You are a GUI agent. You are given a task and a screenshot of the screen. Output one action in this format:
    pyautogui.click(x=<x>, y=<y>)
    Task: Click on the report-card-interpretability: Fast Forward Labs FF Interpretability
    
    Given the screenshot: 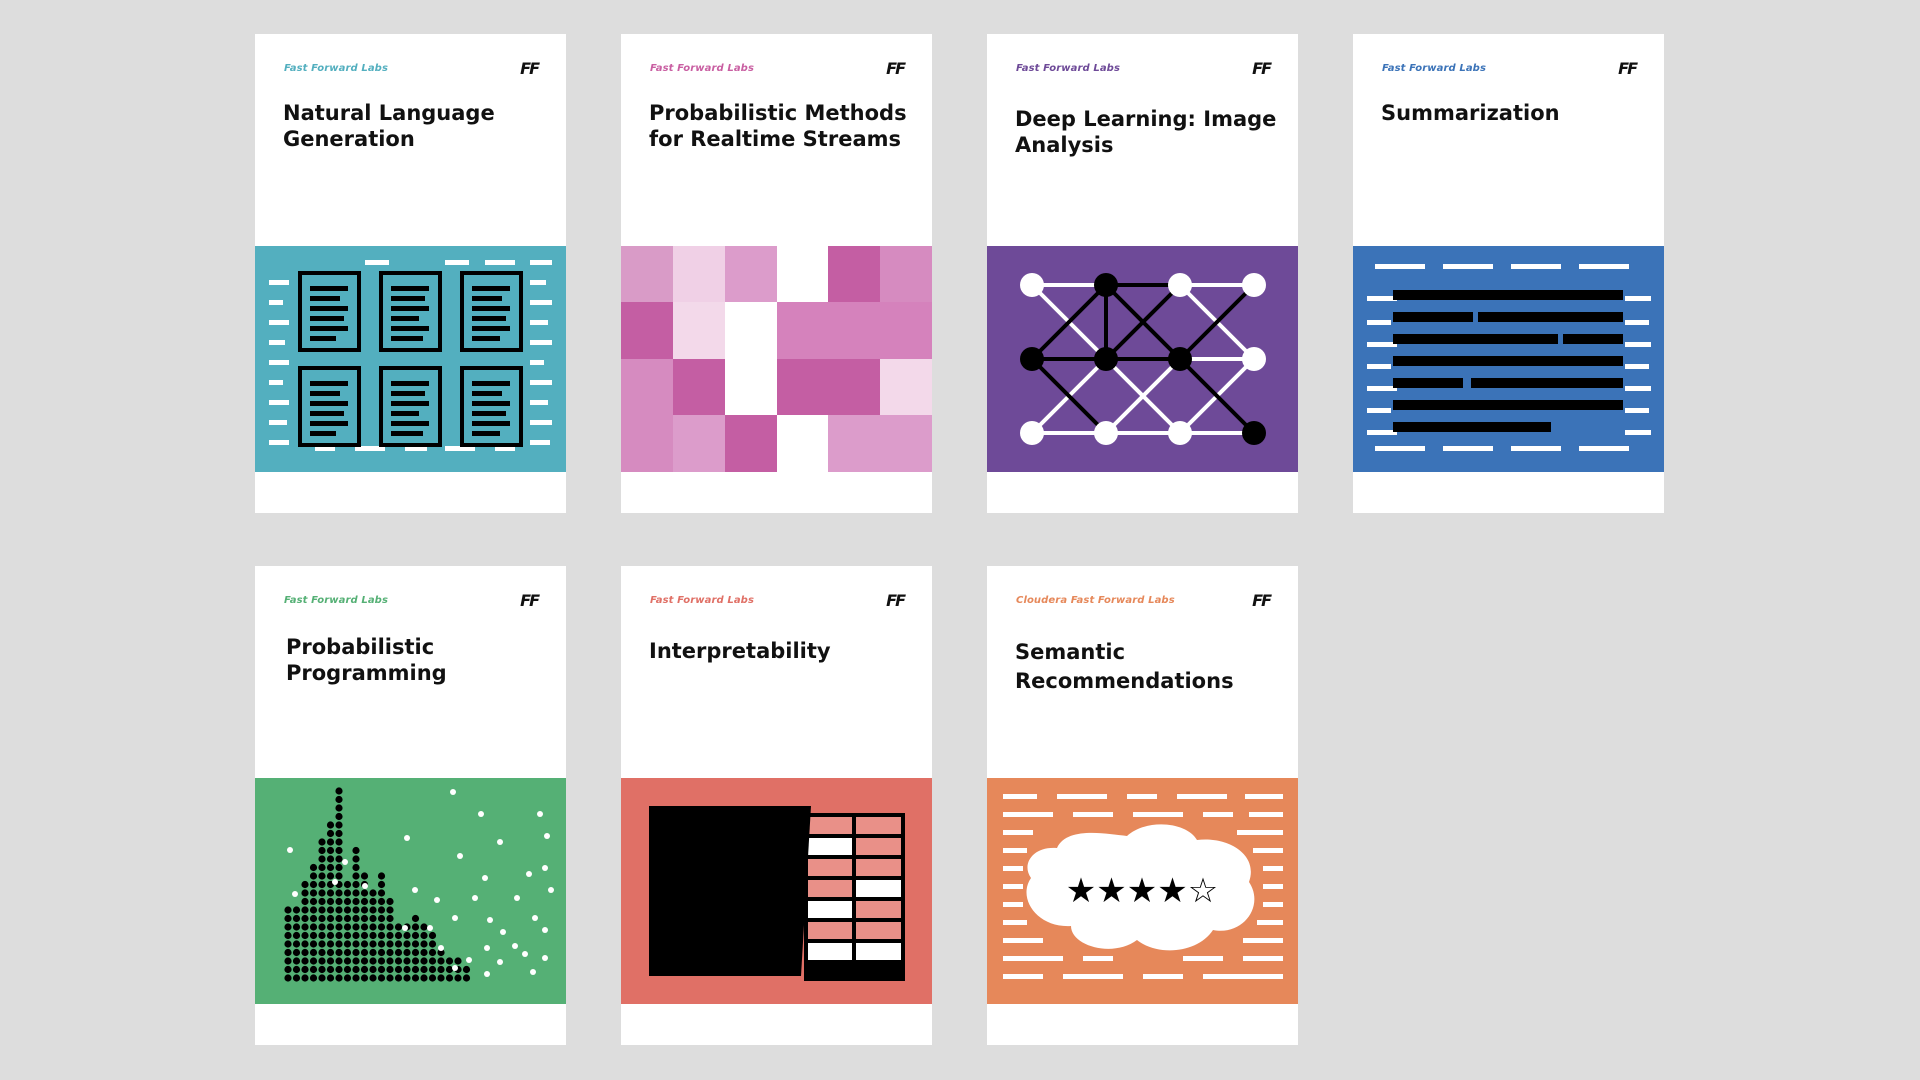 What is the action you would take?
    pyautogui.click(x=776, y=805)
    